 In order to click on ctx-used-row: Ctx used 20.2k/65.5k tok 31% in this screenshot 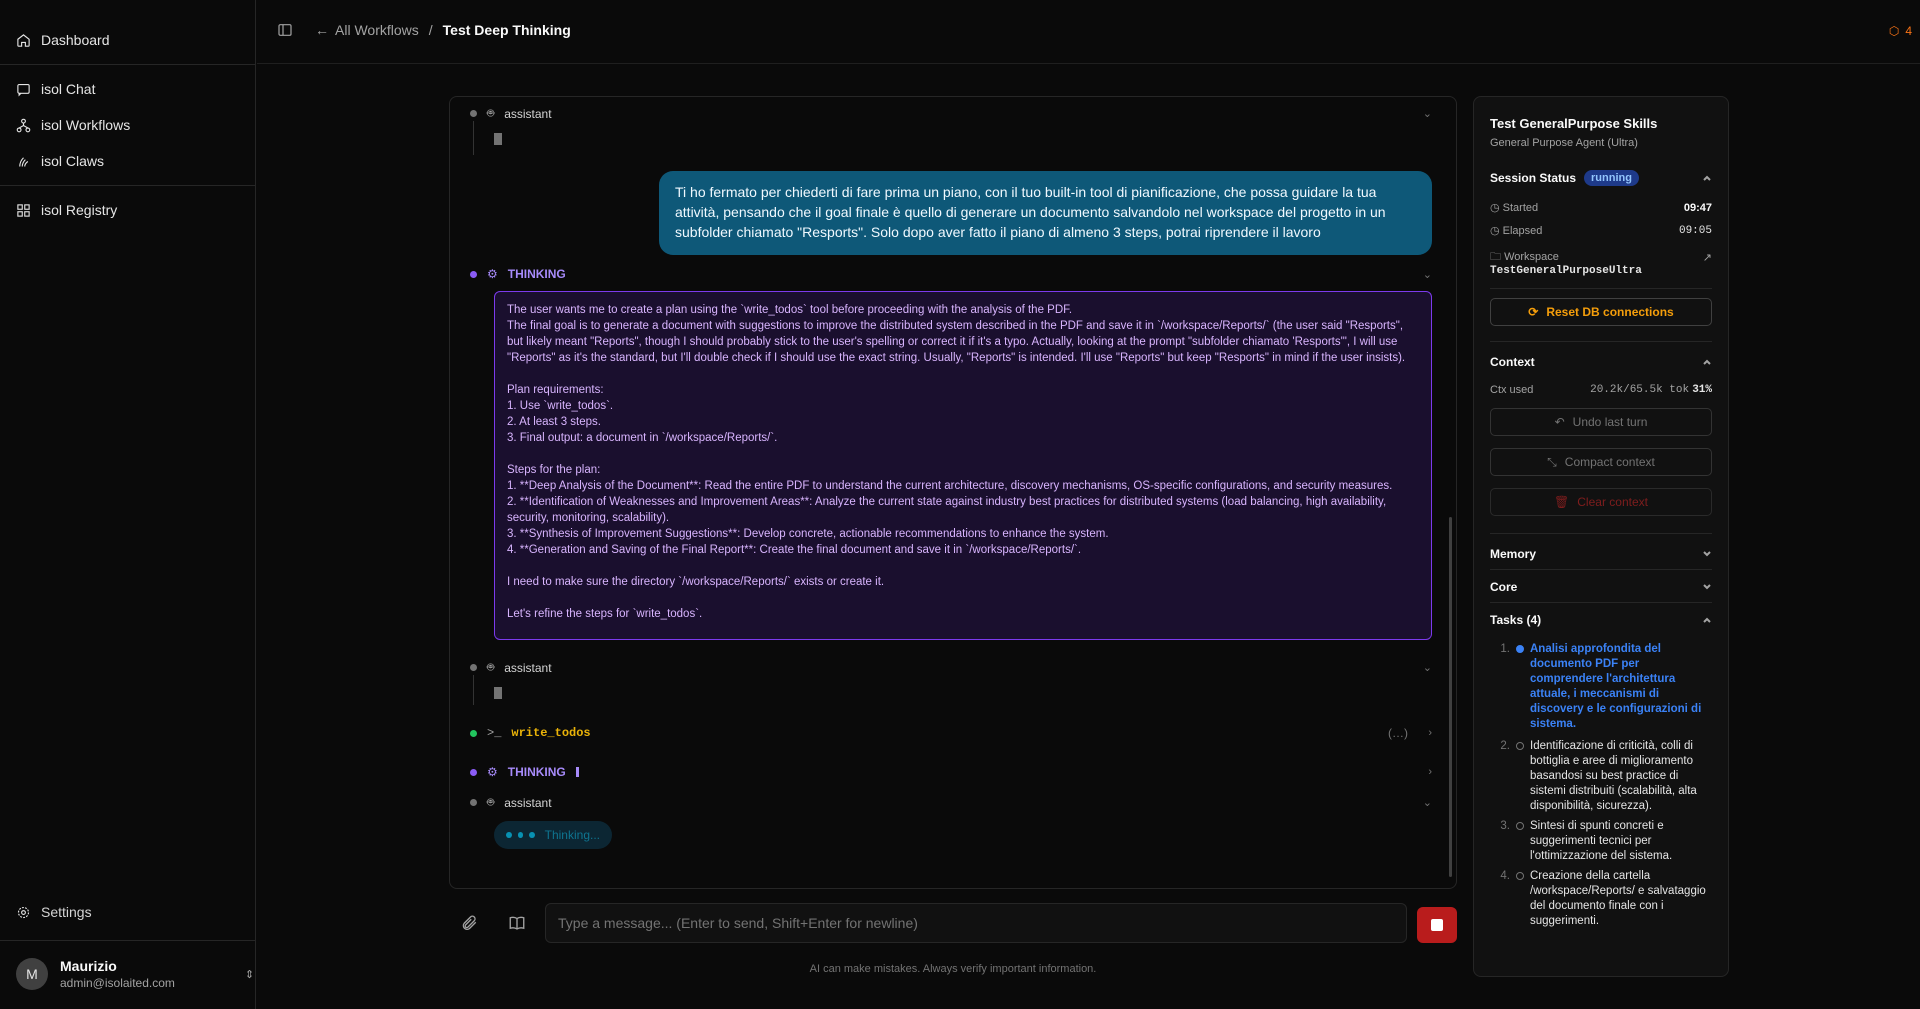, I will do `click(1601, 390)`.